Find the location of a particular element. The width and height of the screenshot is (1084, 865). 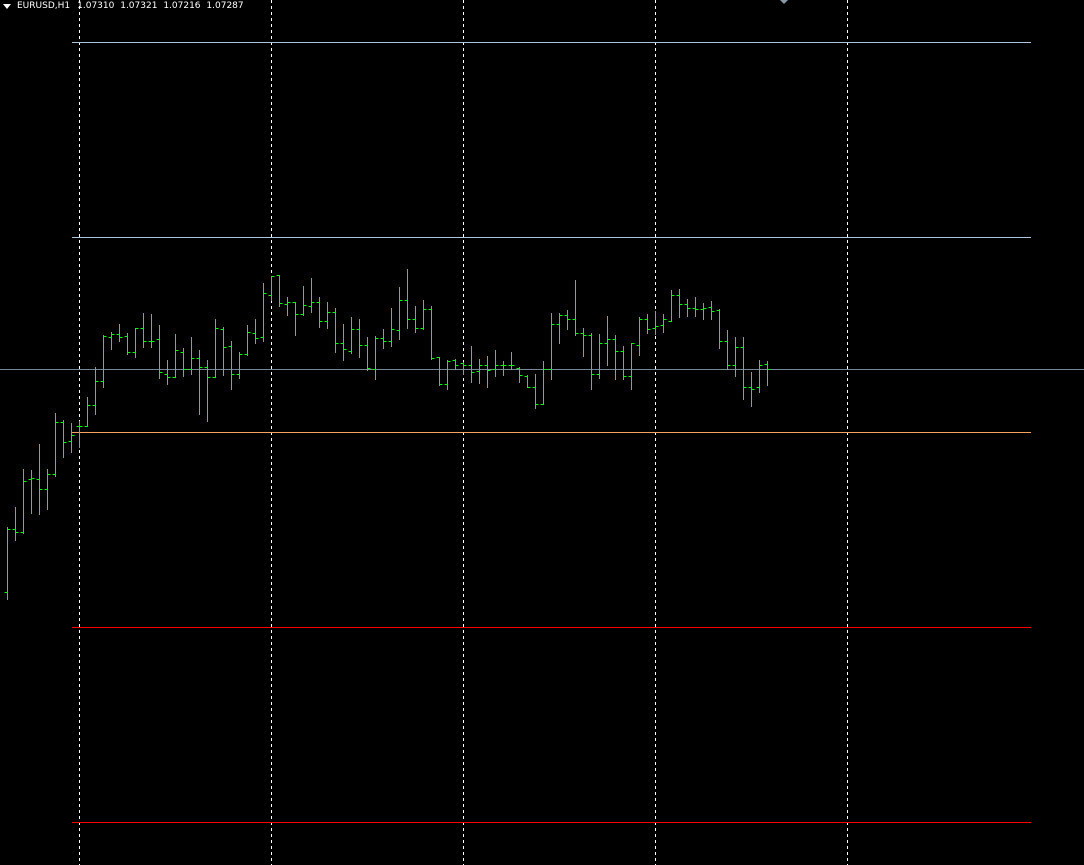

symbol-timeframe: EURUSD,H1 is located at coordinates (44, 6).